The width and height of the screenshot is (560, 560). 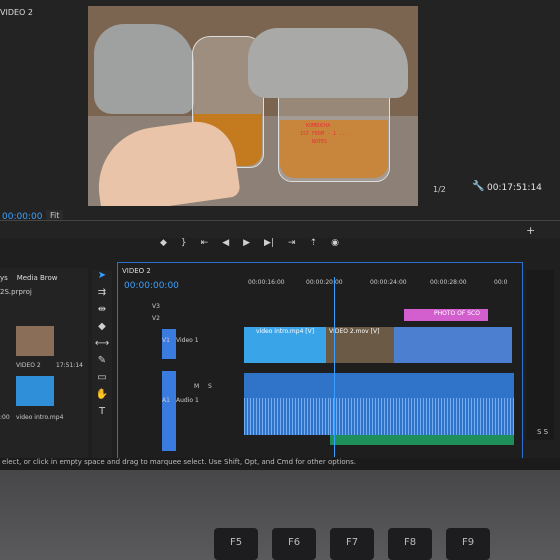 What do you see at coordinates (266, 282) in the screenshot?
I see `ruler-label: 00:00:16:00` at bounding box center [266, 282].